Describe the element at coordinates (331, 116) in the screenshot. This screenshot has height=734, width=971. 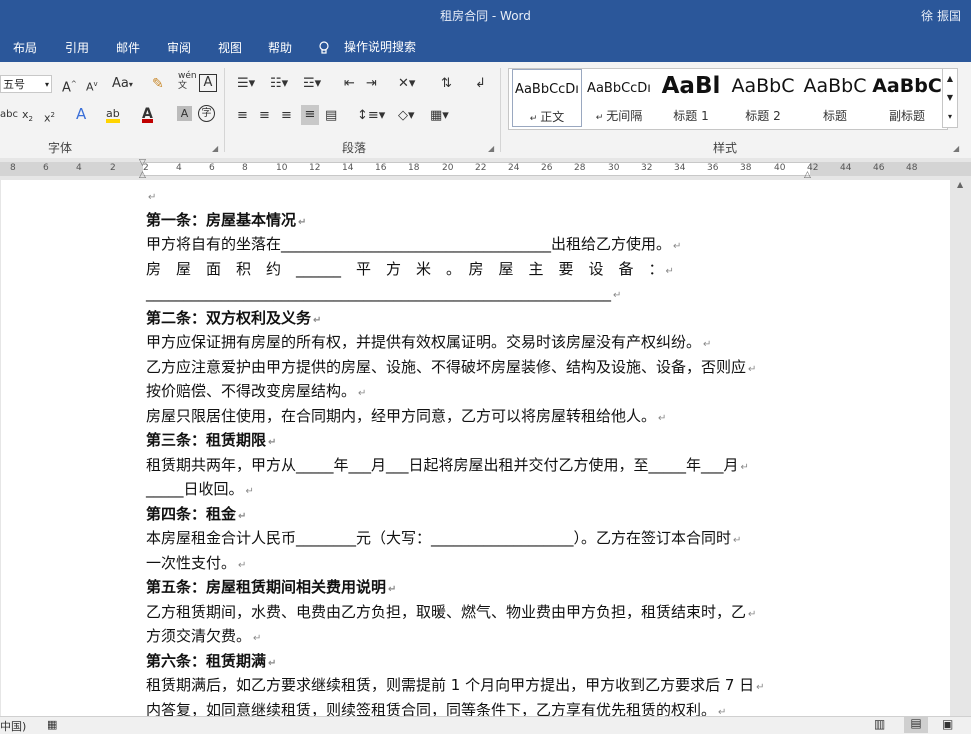
I see `distributed-icon: ▤` at that location.